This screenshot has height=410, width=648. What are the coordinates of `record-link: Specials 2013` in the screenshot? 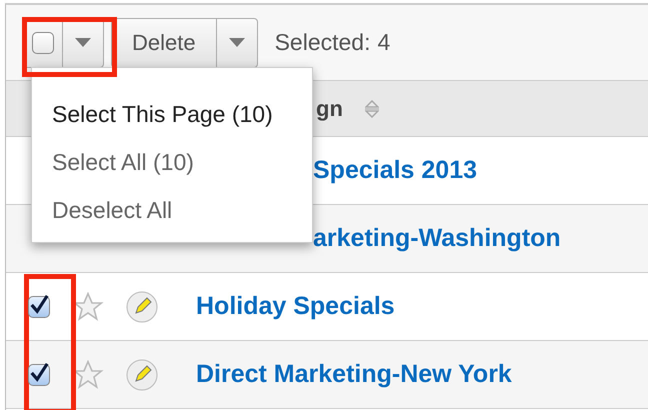 It's located at (395, 170).